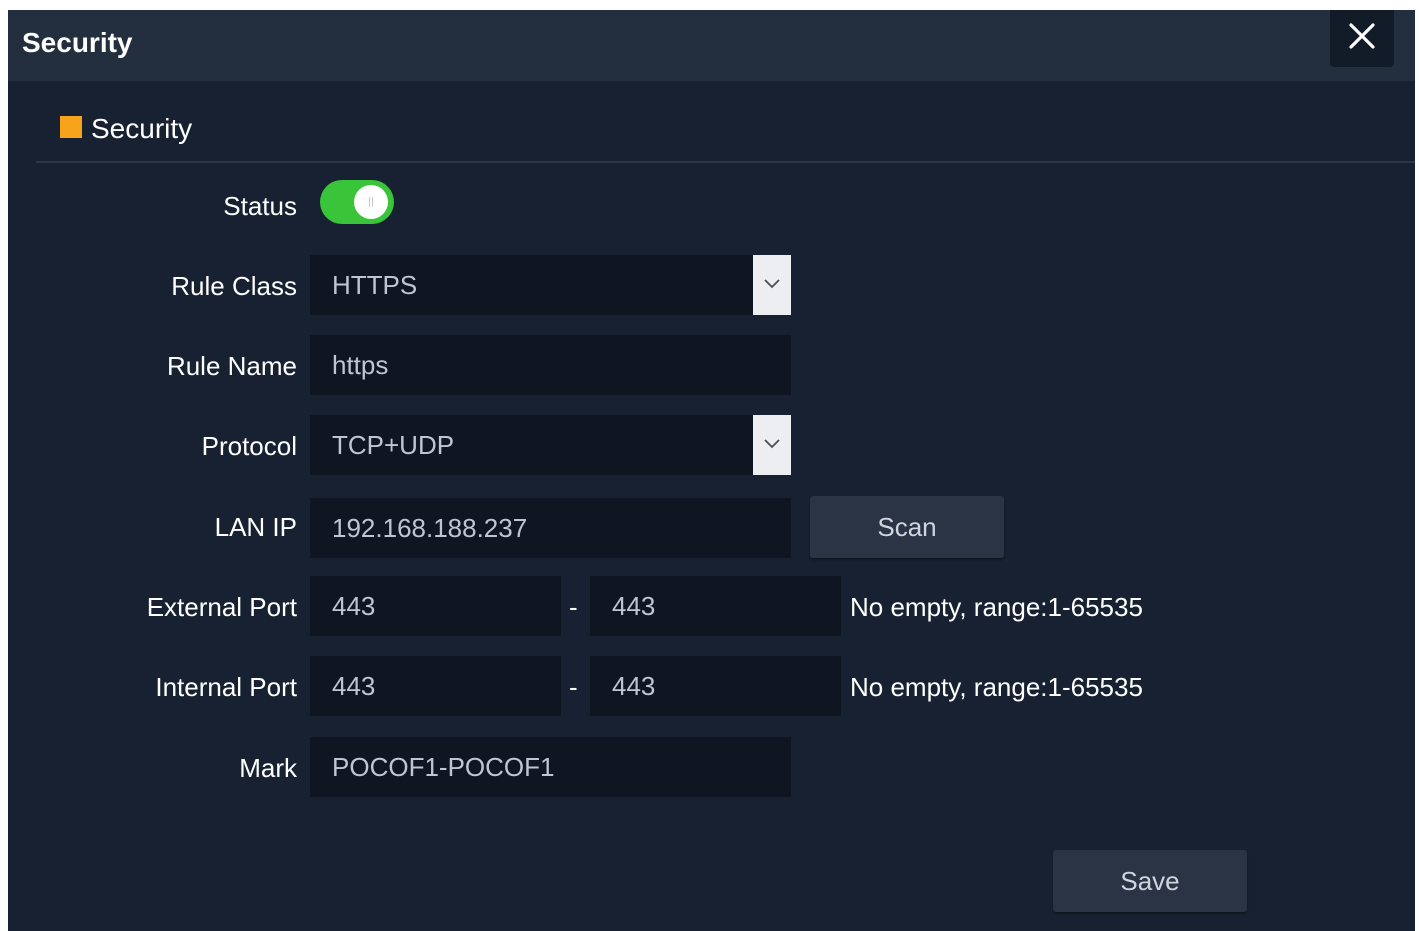 This screenshot has height=931, width=1419. Describe the element at coordinates (1150, 881) in the screenshot. I see `save-button: Save` at that location.